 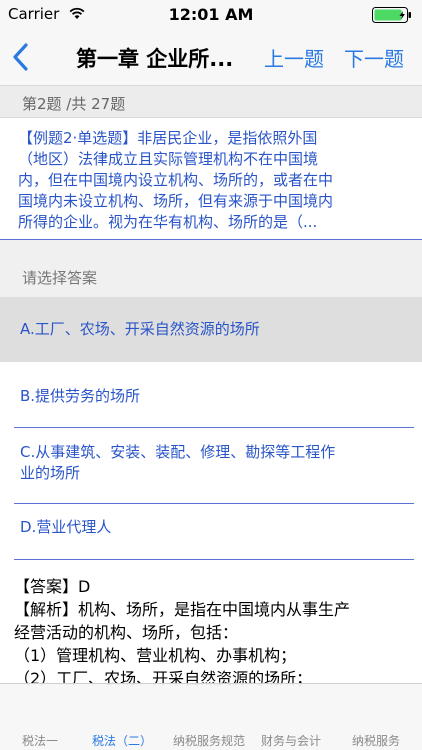 What do you see at coordinates (140, 329) in the screenshot?
I see `option-line: A.工厂、农场、开采自然资源的场所` at bounding box center [140, 329].